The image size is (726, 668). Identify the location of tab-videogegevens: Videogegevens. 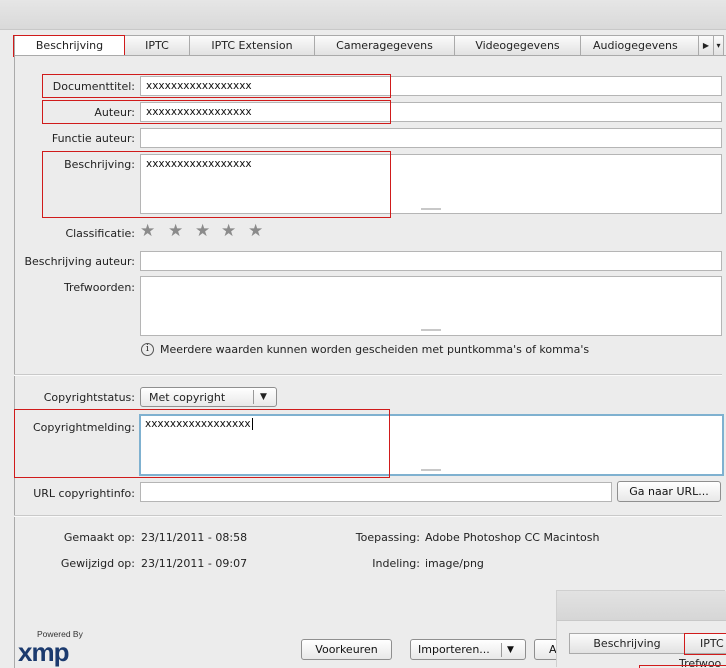
(518, 45).